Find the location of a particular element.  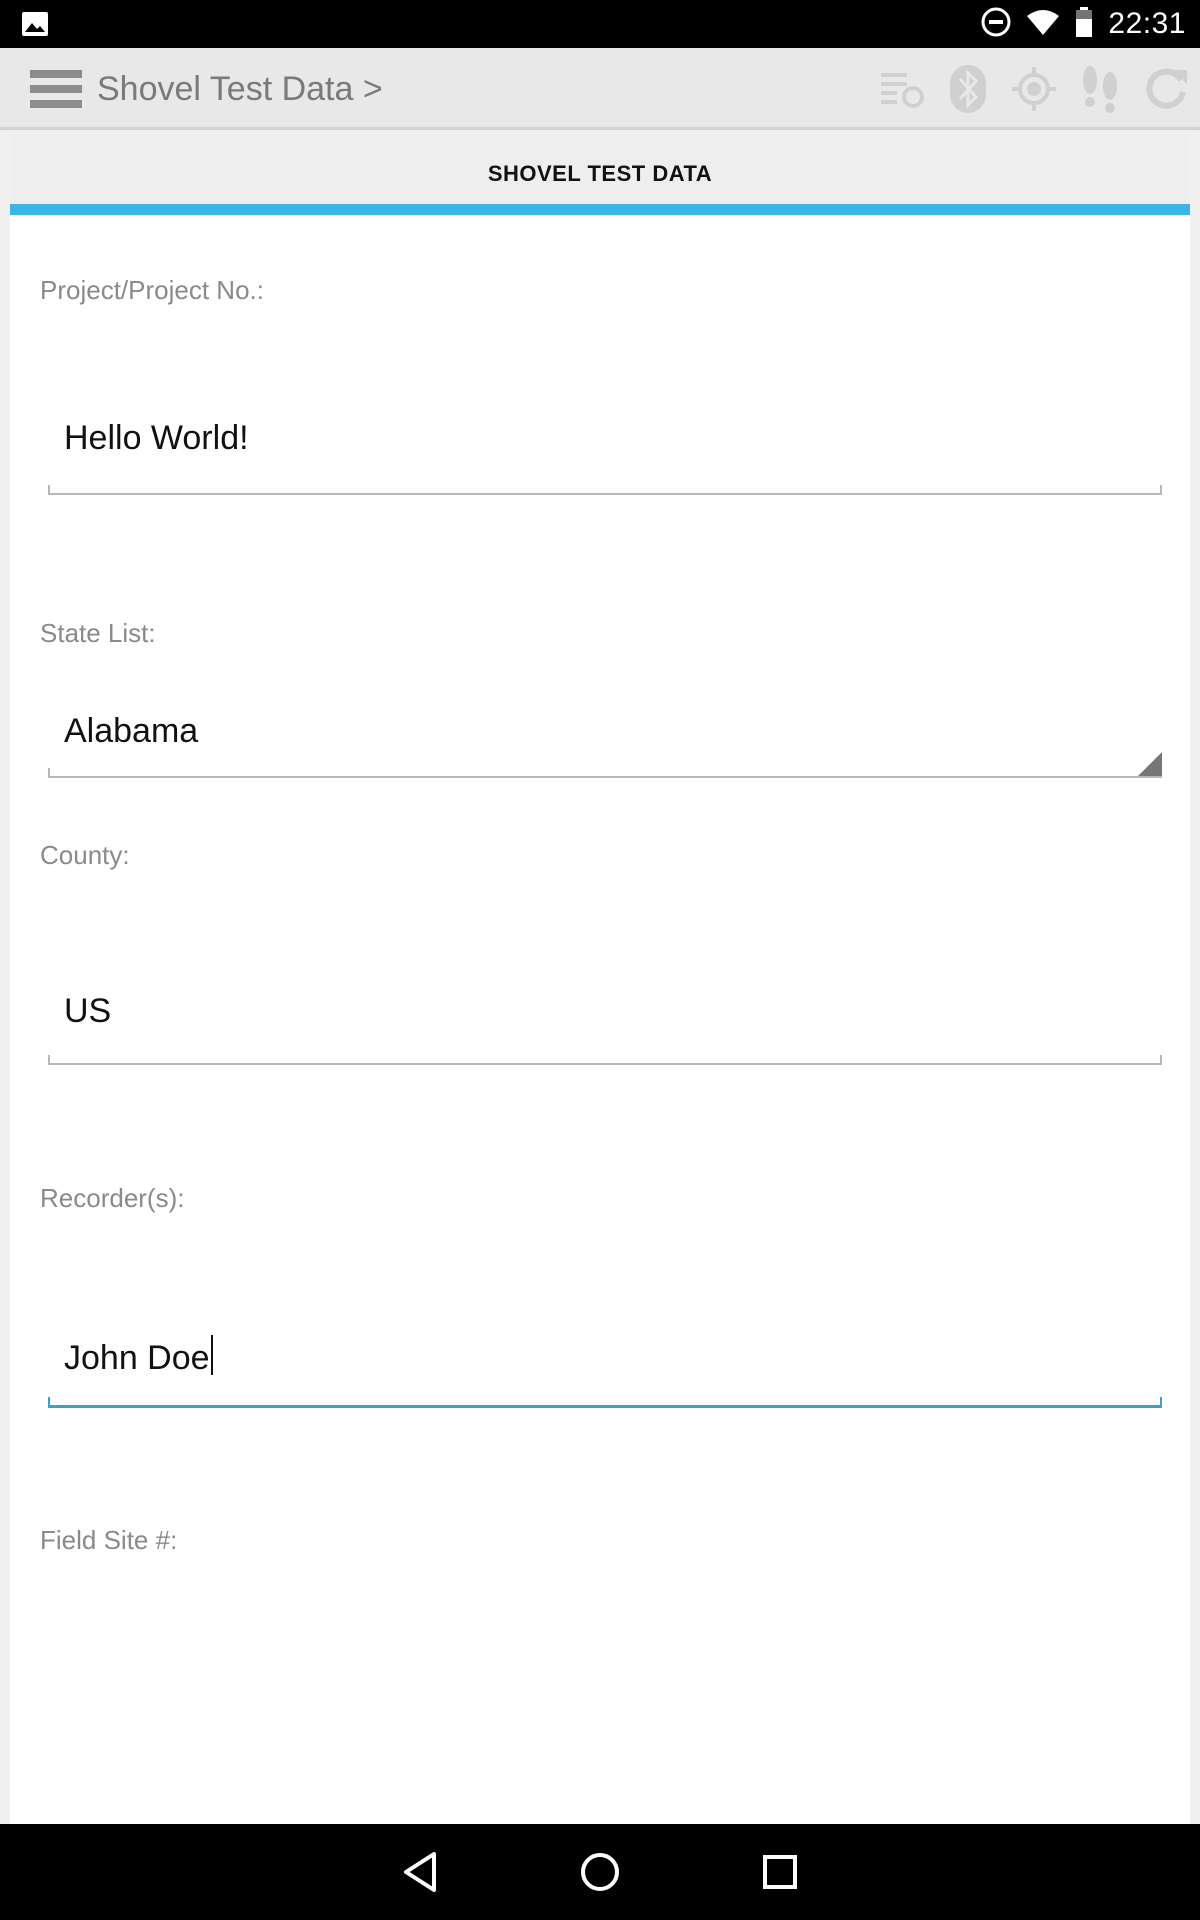

battery-icon is located at coordinates (1084, 24).